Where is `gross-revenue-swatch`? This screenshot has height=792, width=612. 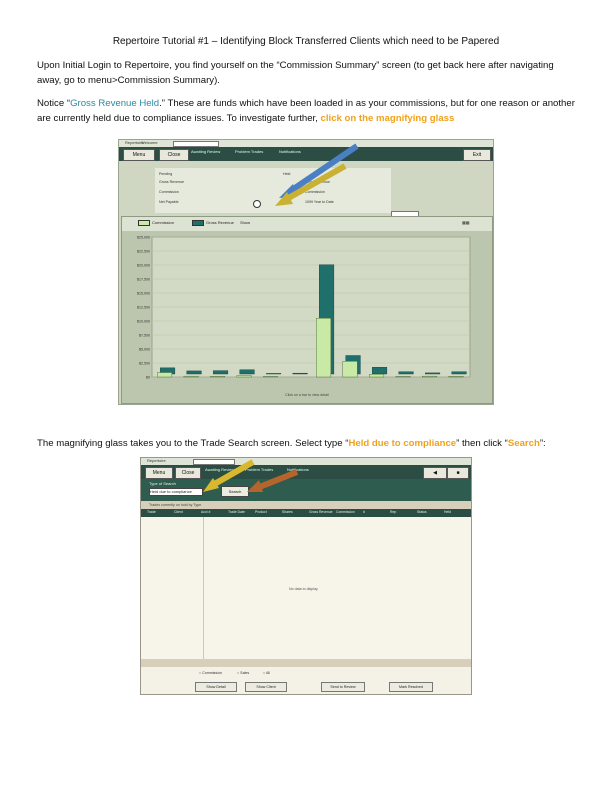 gross-revenue-swatch is located at coordinates (198, 223).